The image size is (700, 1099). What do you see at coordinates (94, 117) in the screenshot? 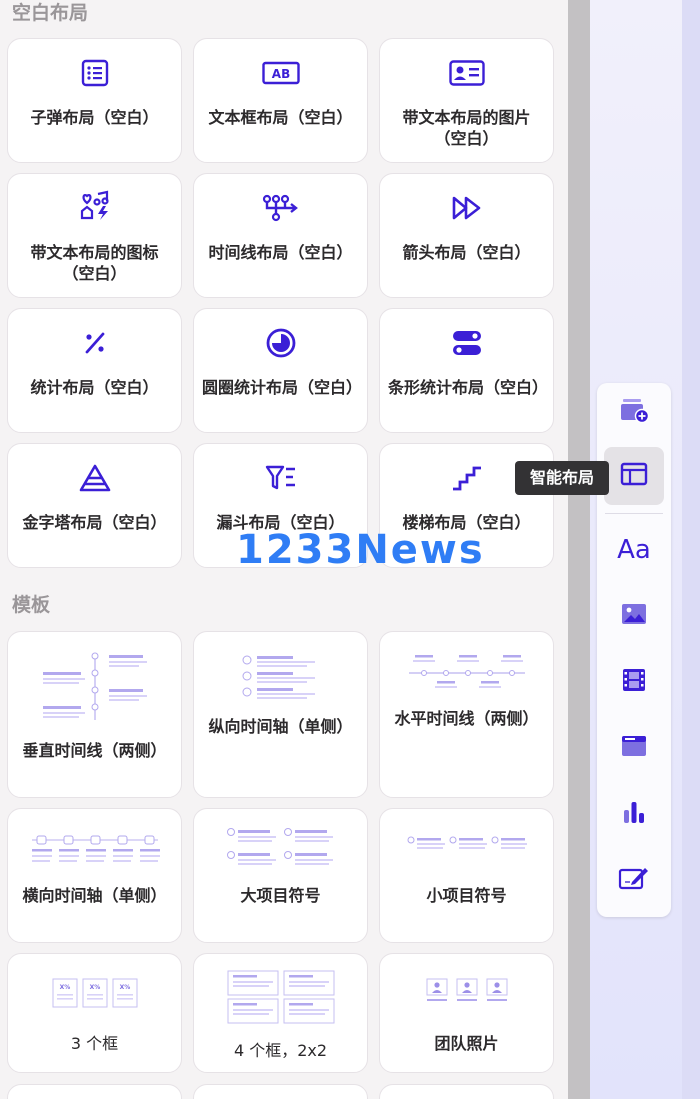
I see `layout-card-label: 子弹布局（空白）` at bounding box center [94, 117].